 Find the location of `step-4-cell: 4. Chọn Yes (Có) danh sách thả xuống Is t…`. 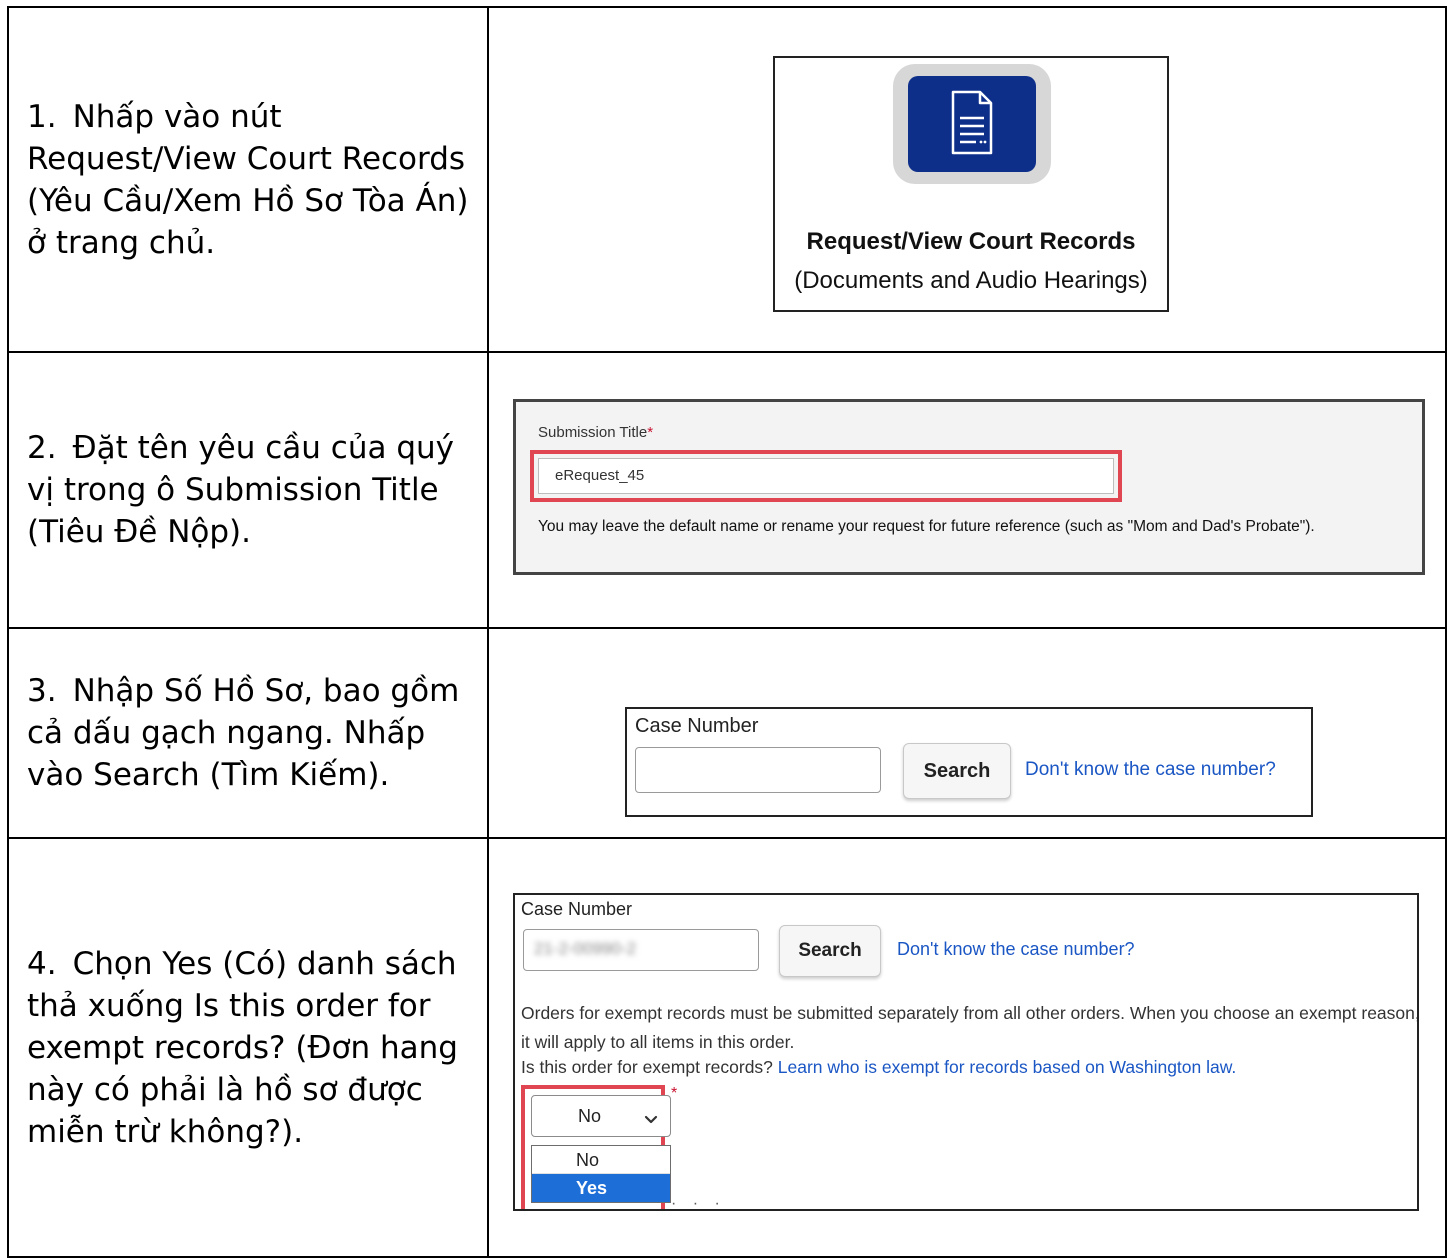

step-4-cell: 4. Chọn Yes (Có) danh sách thả xuống Is t… is located at coordinates (248, 1047).